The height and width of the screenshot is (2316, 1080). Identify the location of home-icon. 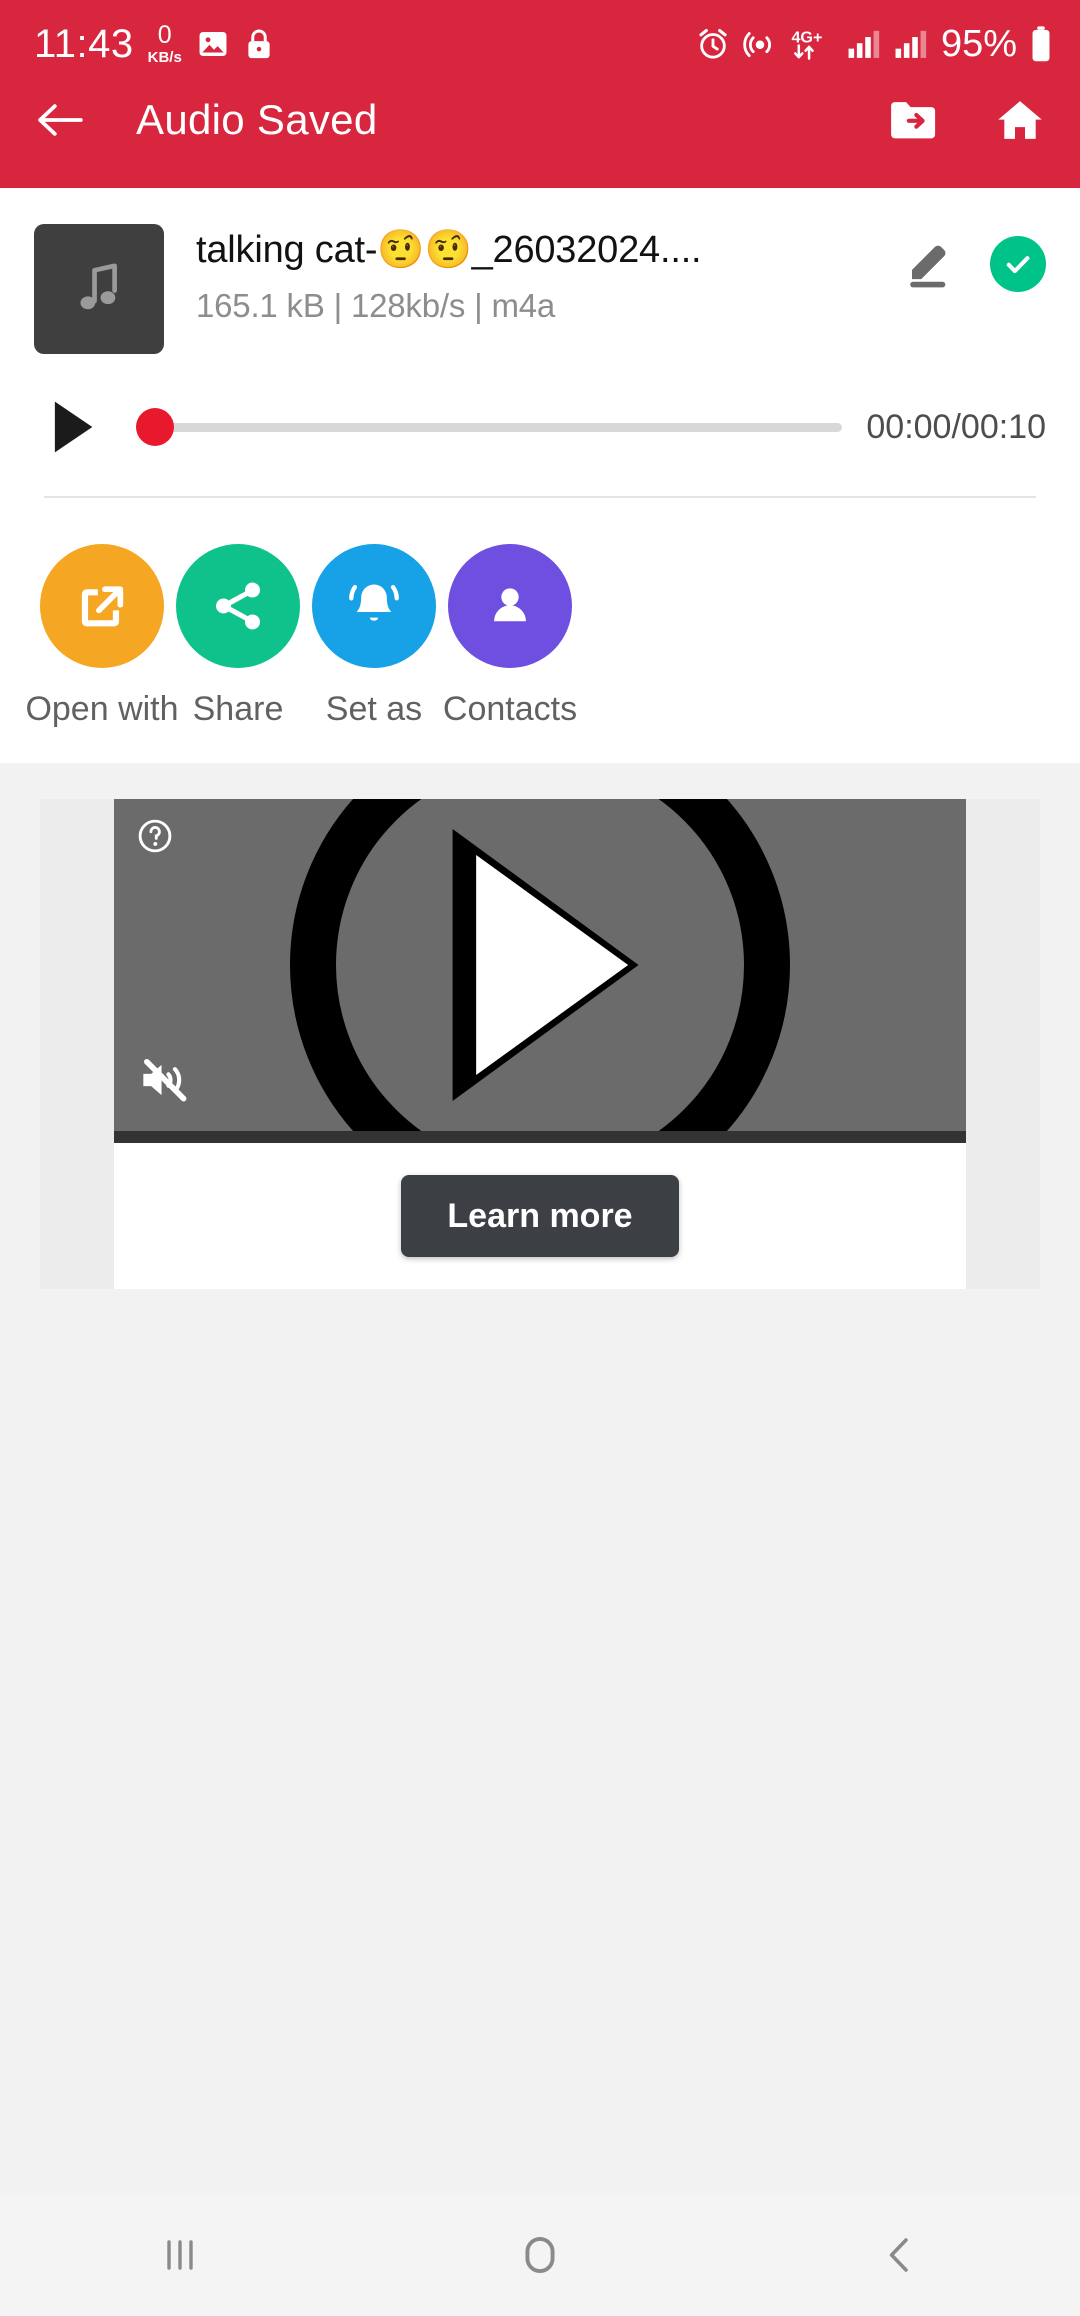
(1020, 120).